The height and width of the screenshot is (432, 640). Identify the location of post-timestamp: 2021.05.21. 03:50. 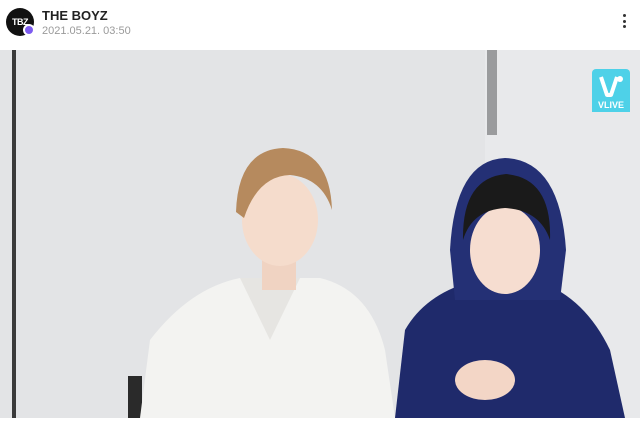
(86, 31).